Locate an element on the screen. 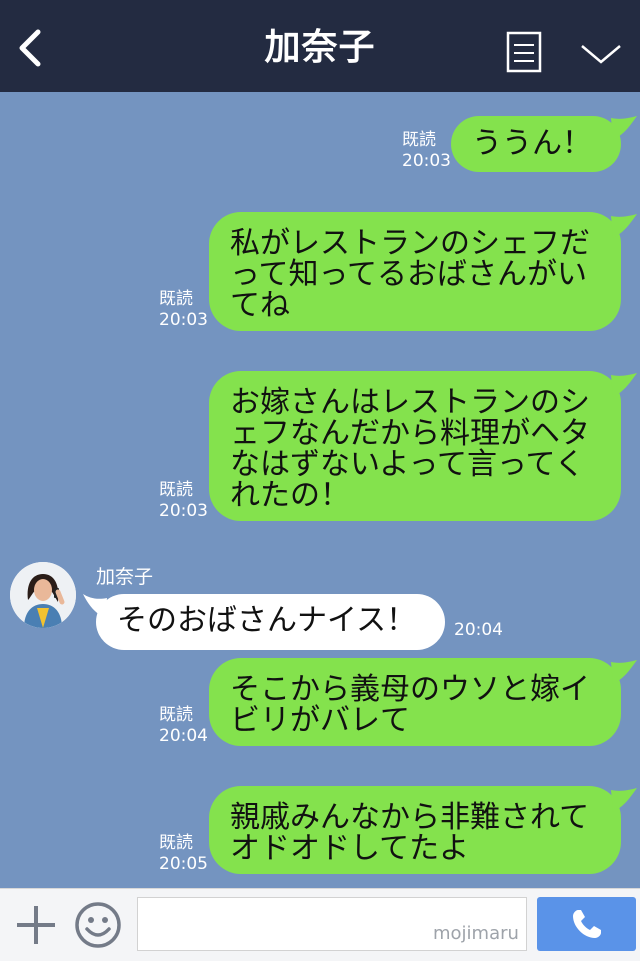  avatar is located at coordinates (43, 595).